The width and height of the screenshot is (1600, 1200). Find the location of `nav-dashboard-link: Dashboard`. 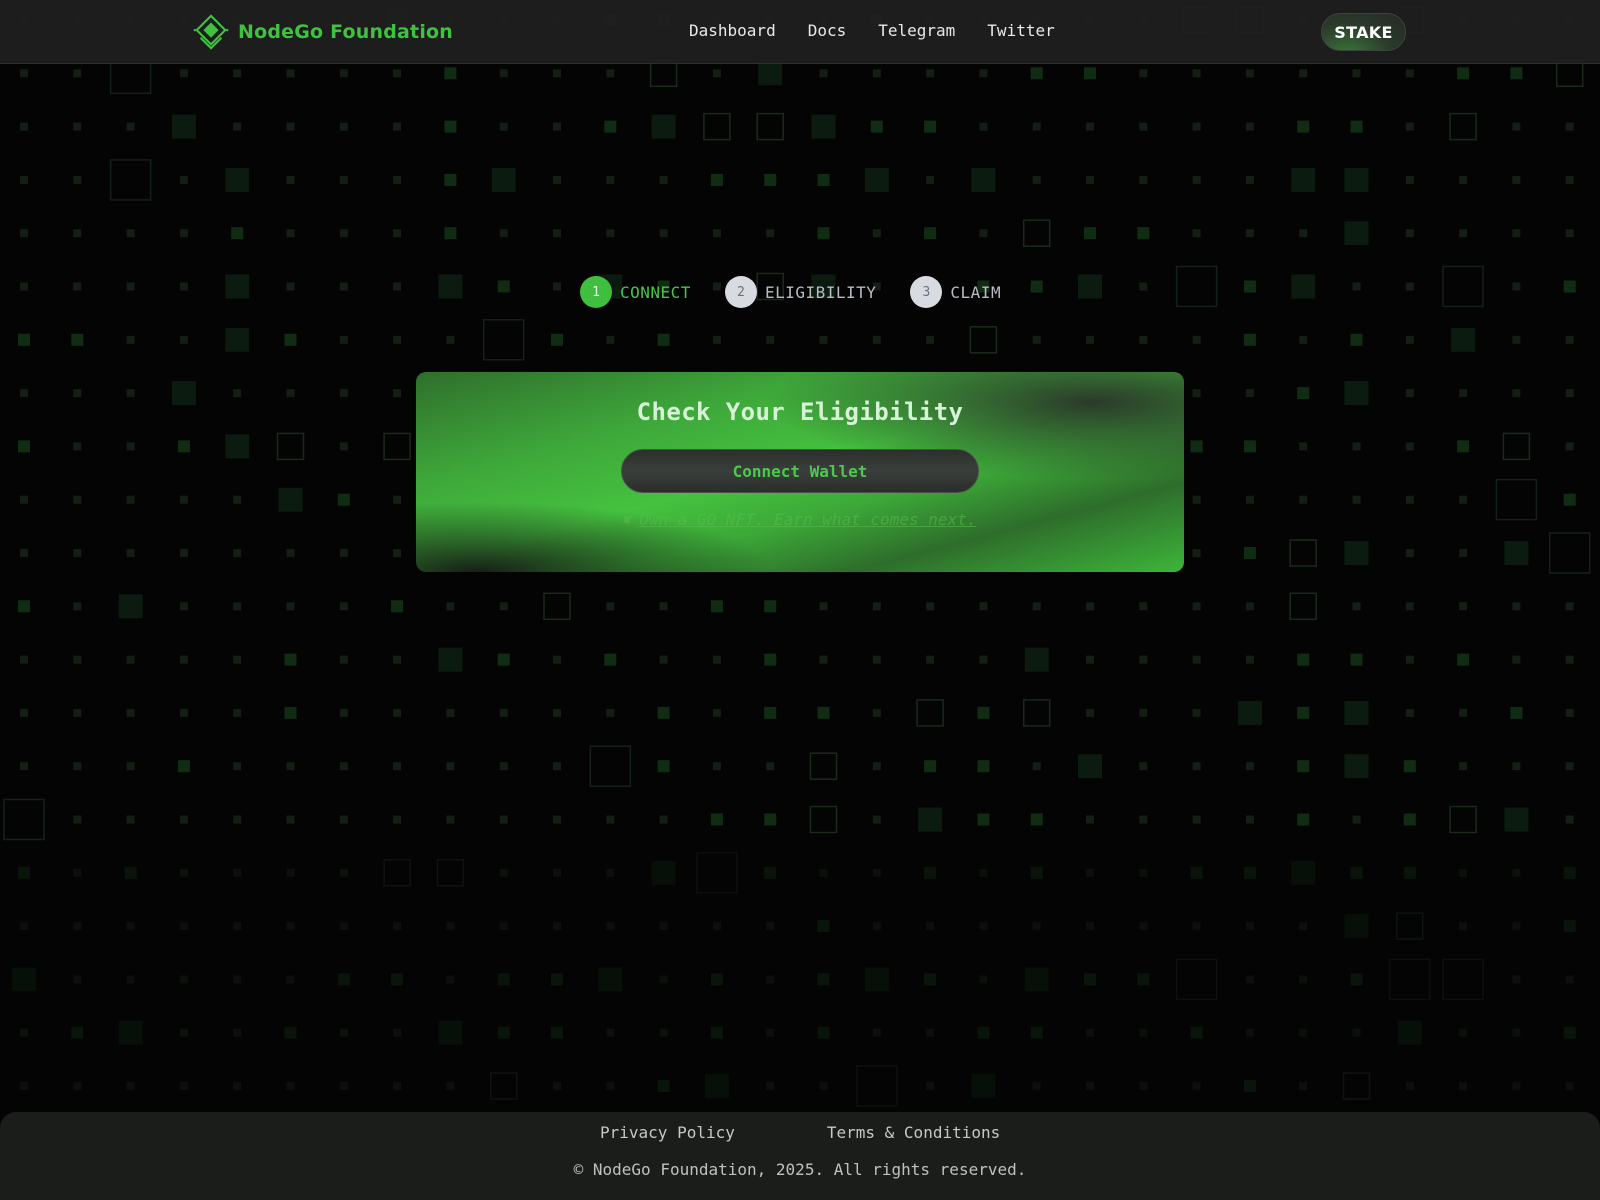

nav-dashboard-link: Dashboard is located at coordinates (732, 31).